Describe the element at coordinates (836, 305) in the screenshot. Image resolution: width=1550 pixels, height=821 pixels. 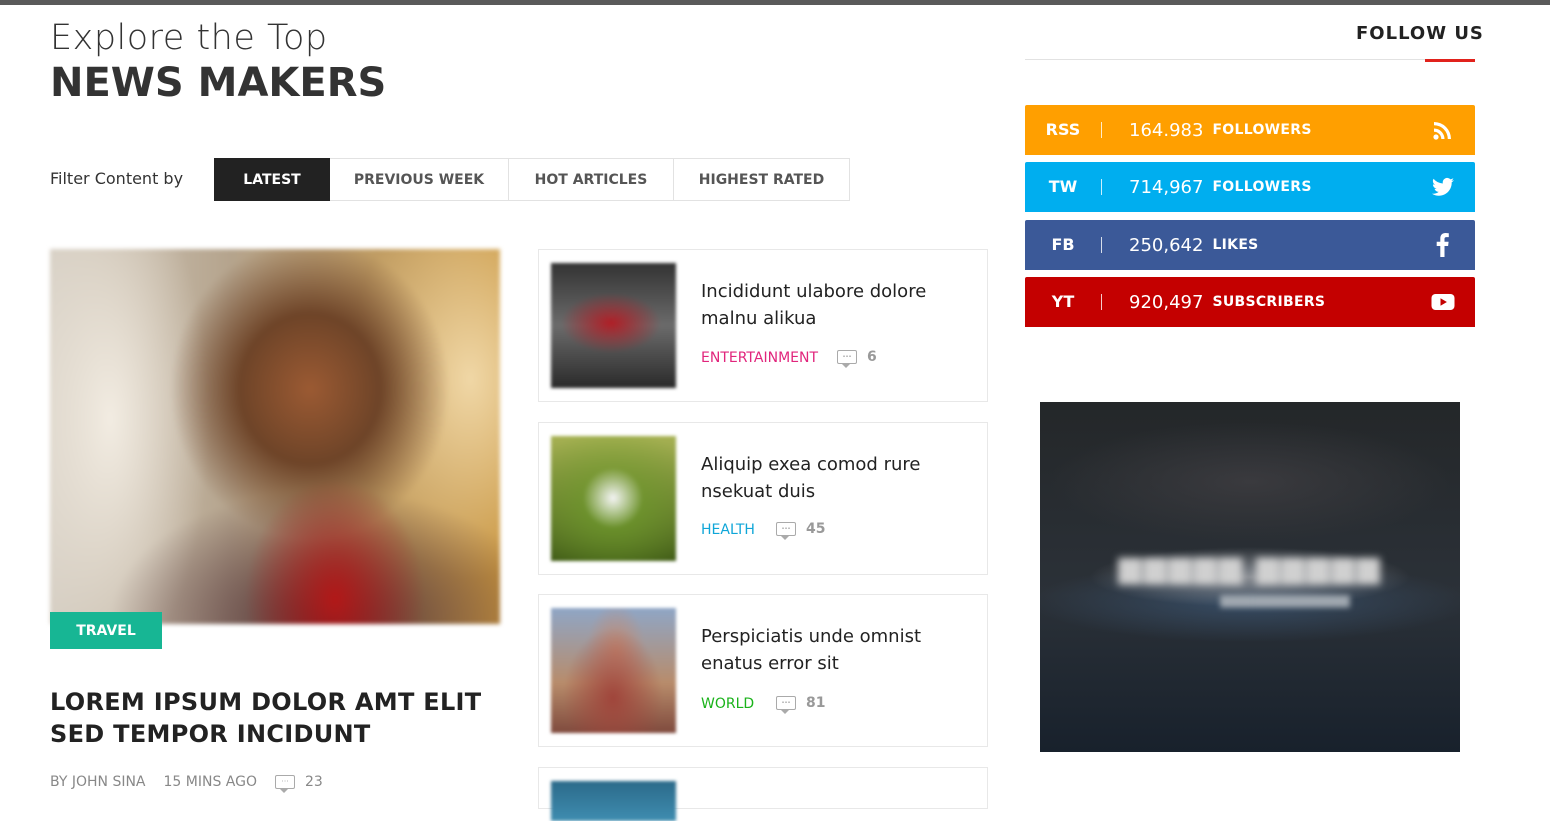
I see `article-title: Incididunt ulabore dolore malnu alikua` at that location.